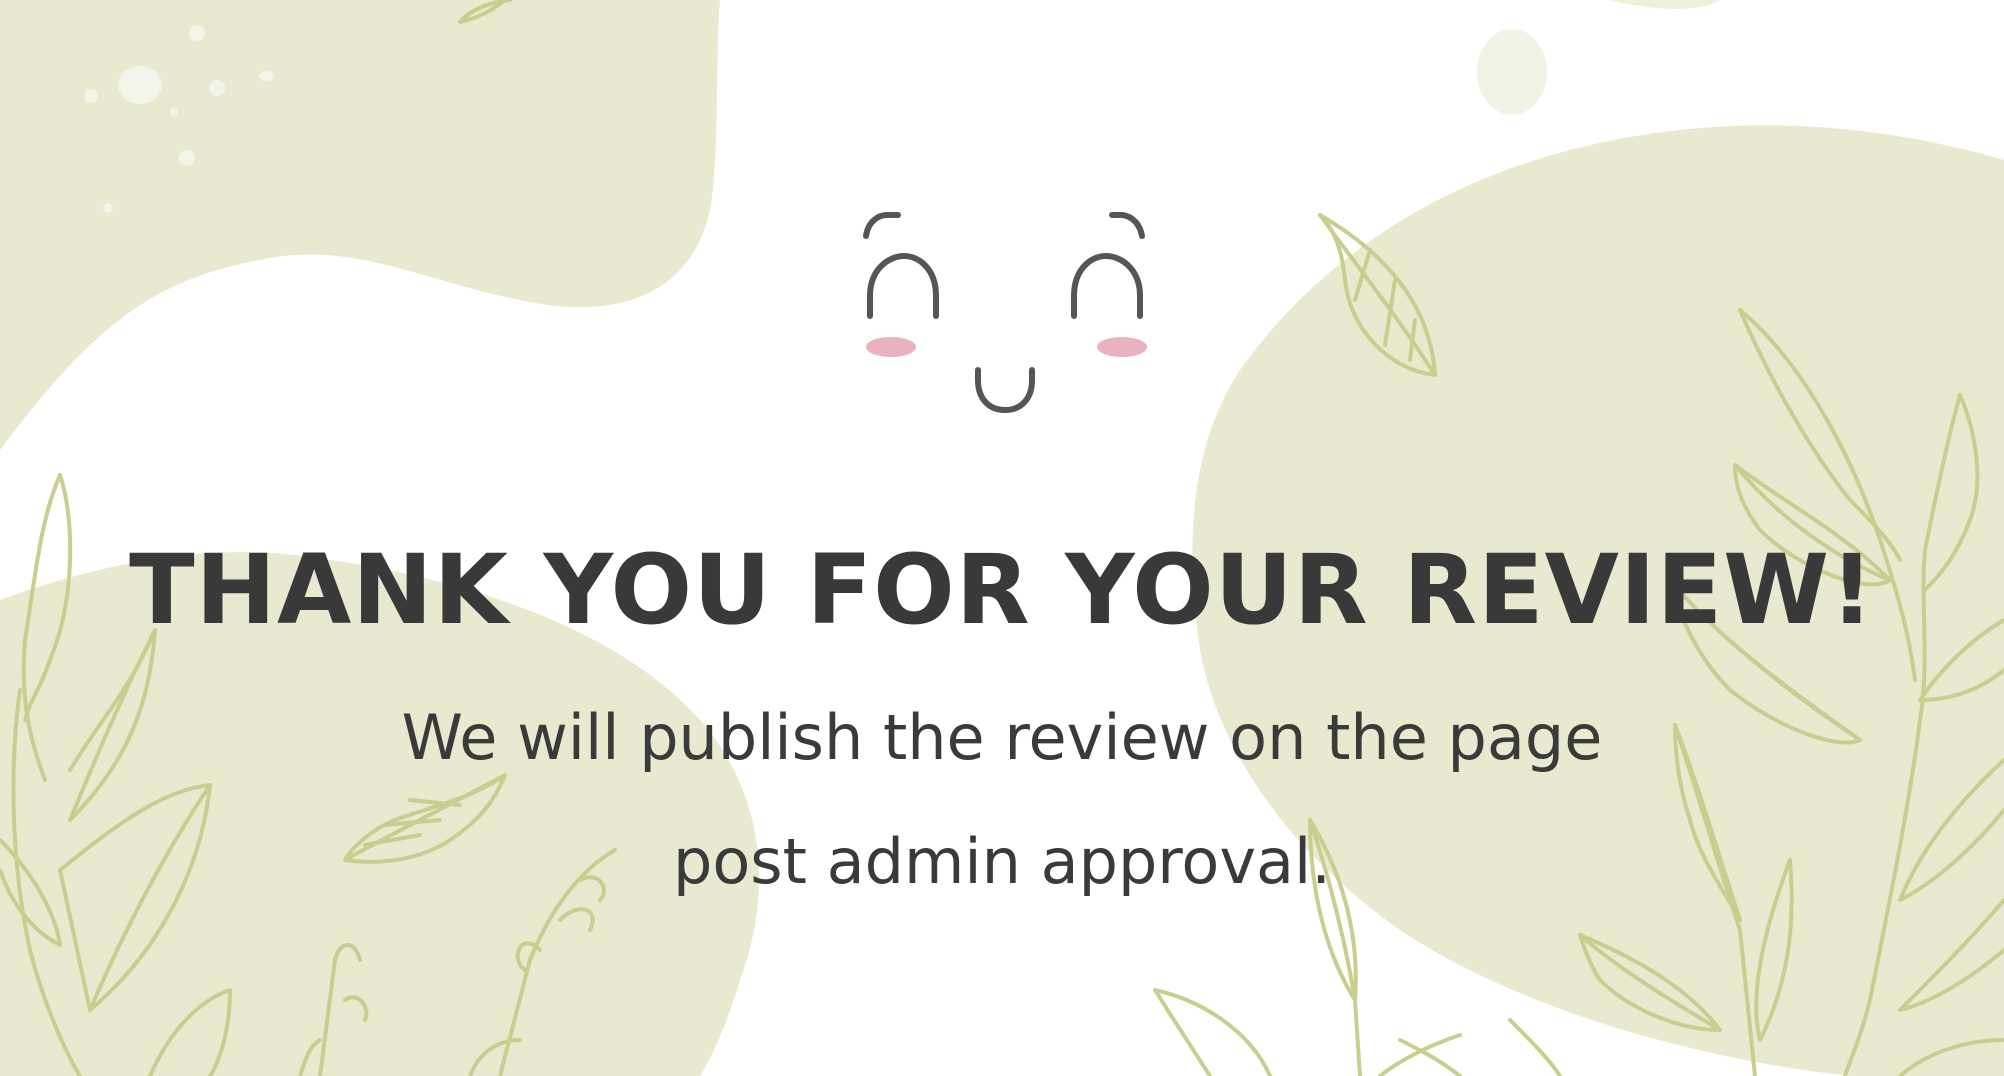  What do you see at coordinates (1002, 590) in the screenshot?
I see `thank-you-heading: THANK YOU FOR YOUR REVIEW!` at bounding box center [1002, 590].